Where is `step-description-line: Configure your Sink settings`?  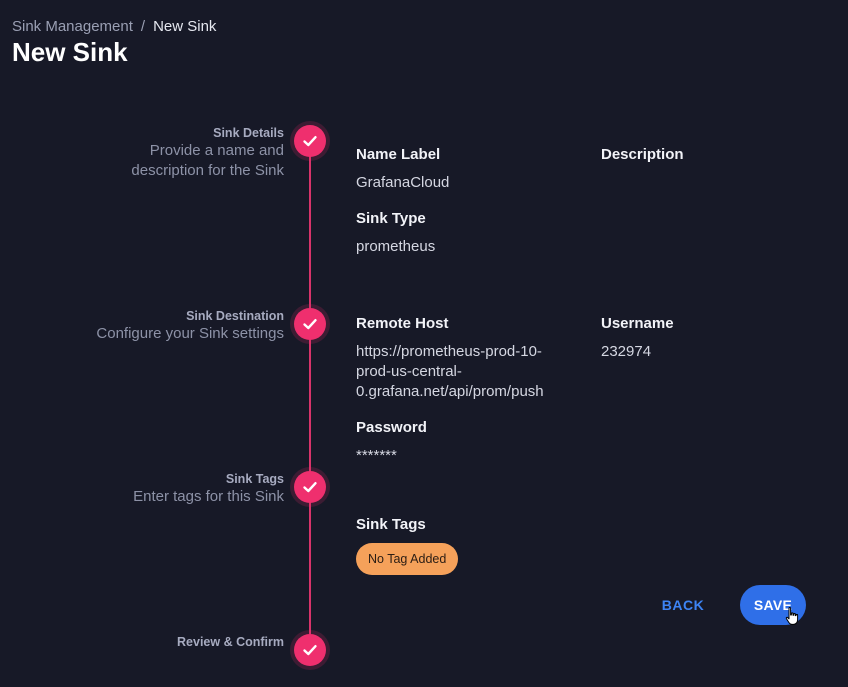
step-description-line: Configure your Sink settings is located at coordinates (190, 333).